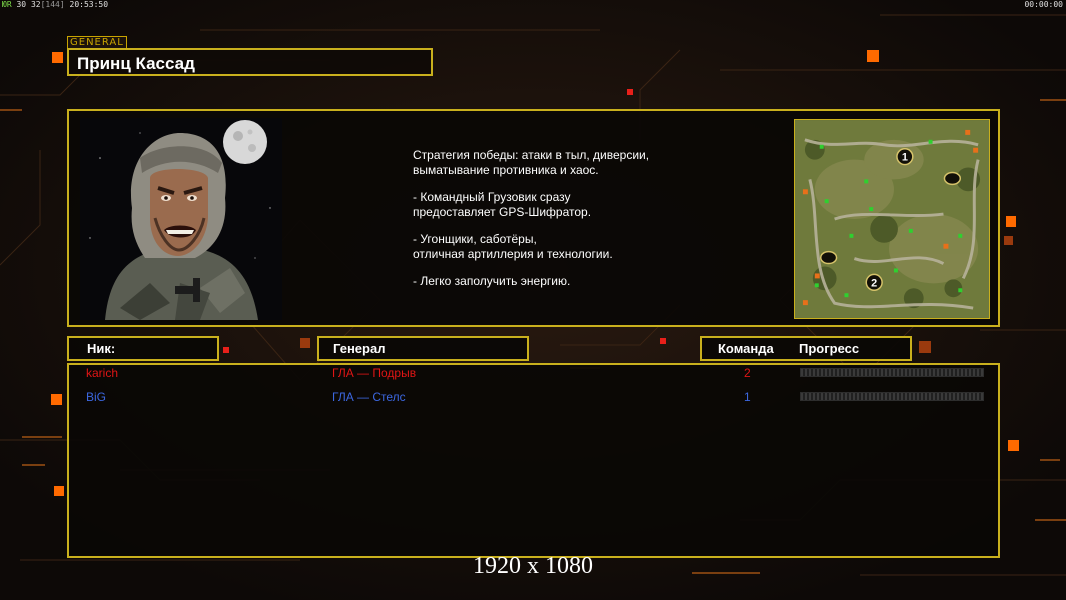 The image size is (1066, 600). What do you see at coordinates (747, 397) in the screenshot?
I see `player-team: 1` at bounding box center [747, 397].